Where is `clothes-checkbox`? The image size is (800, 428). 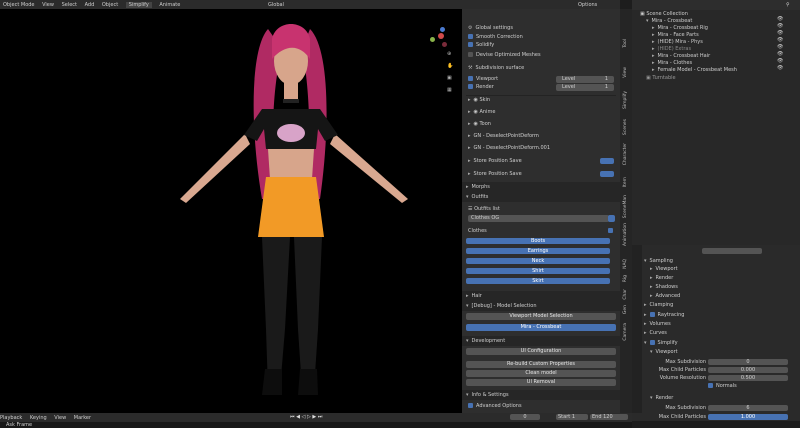
clothes-checkbox is located at coordinates (612, 231).